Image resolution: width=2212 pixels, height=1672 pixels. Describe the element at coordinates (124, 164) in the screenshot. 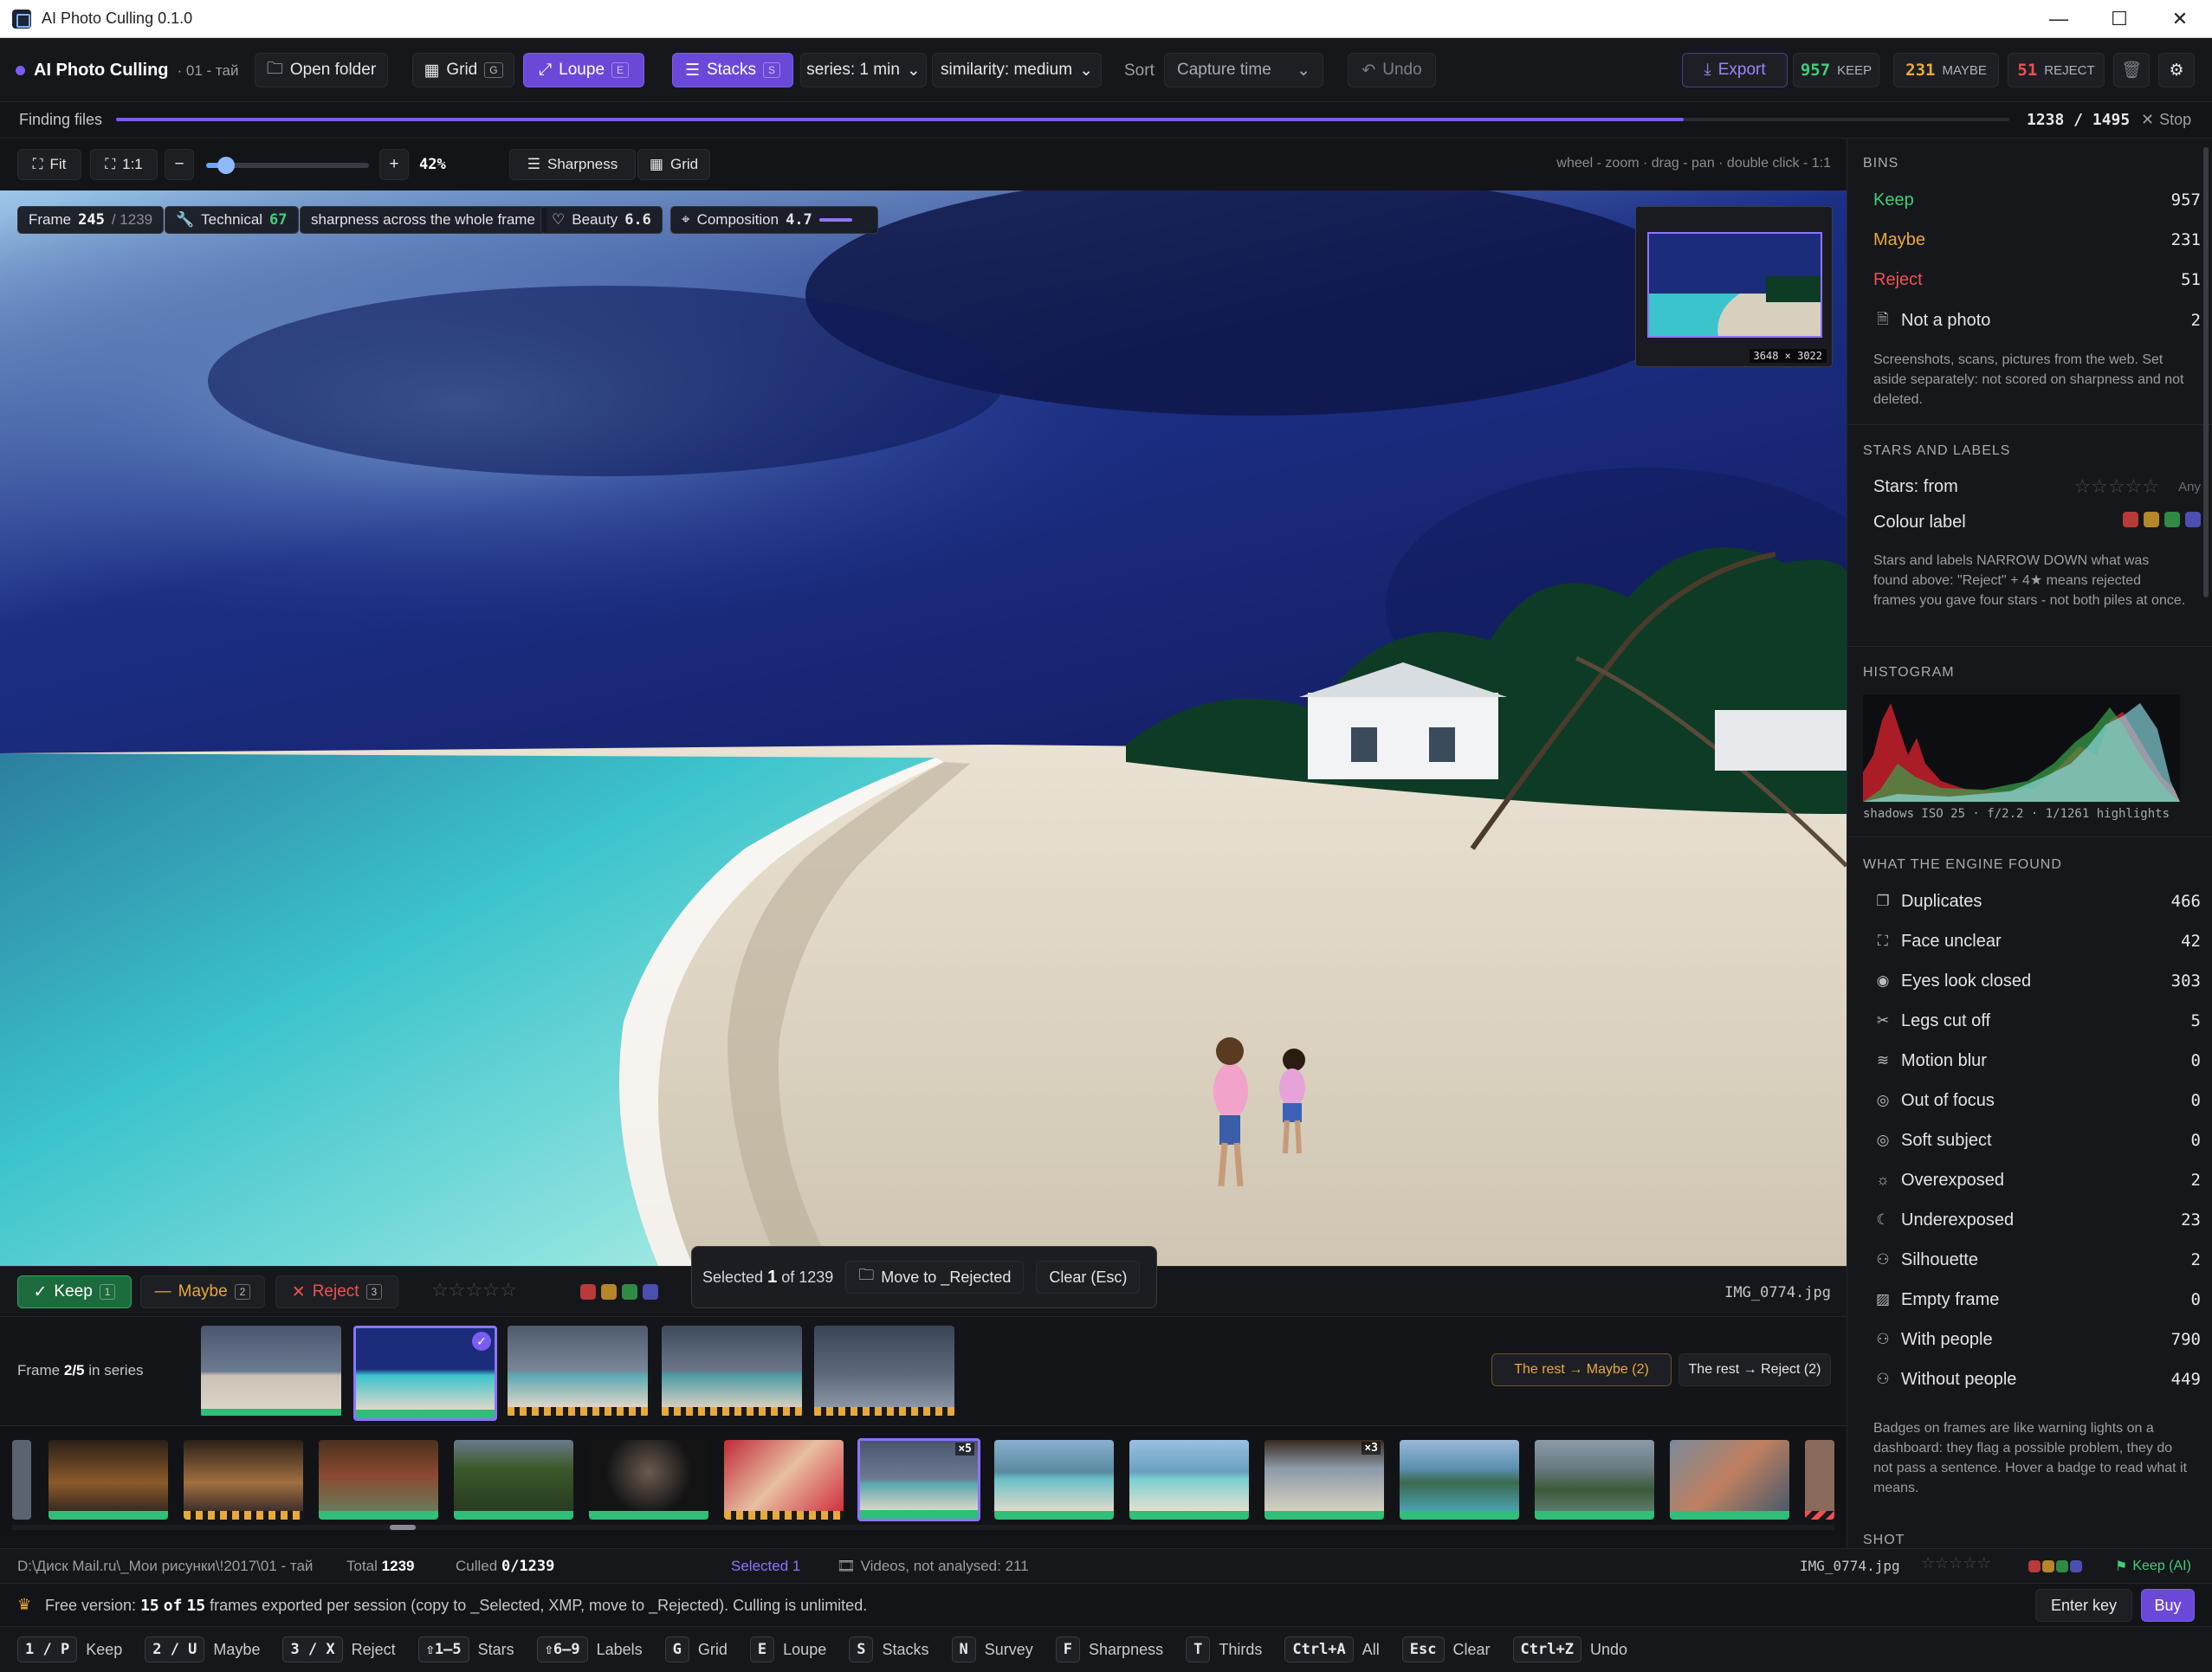

I see `one-to-one-button: ⛶ 1:1` at that location.